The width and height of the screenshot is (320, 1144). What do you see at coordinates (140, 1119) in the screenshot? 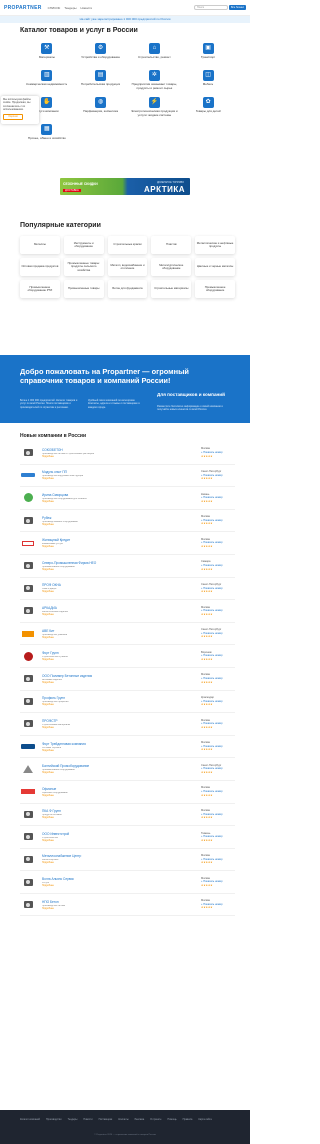
I see `footer-link: Реклама` at bounding box center [140, 1119].